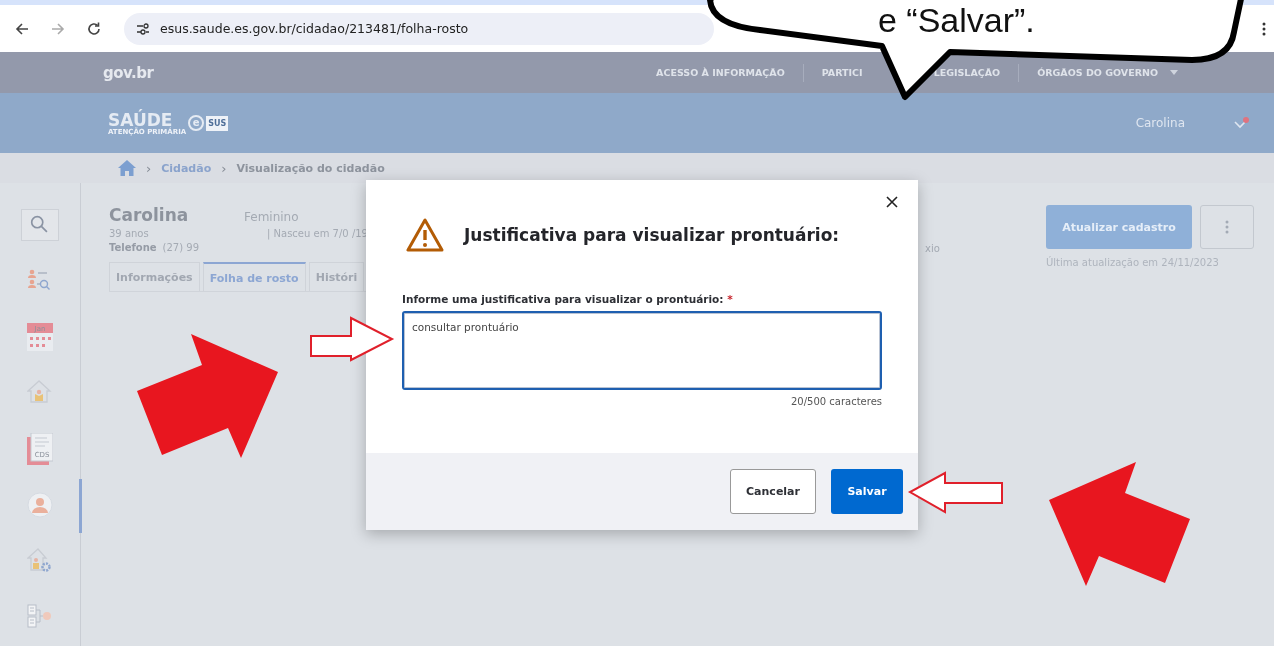  Describe the element at coordinates (58, 28) in the screenshot. I see `forward-icon` at that location.